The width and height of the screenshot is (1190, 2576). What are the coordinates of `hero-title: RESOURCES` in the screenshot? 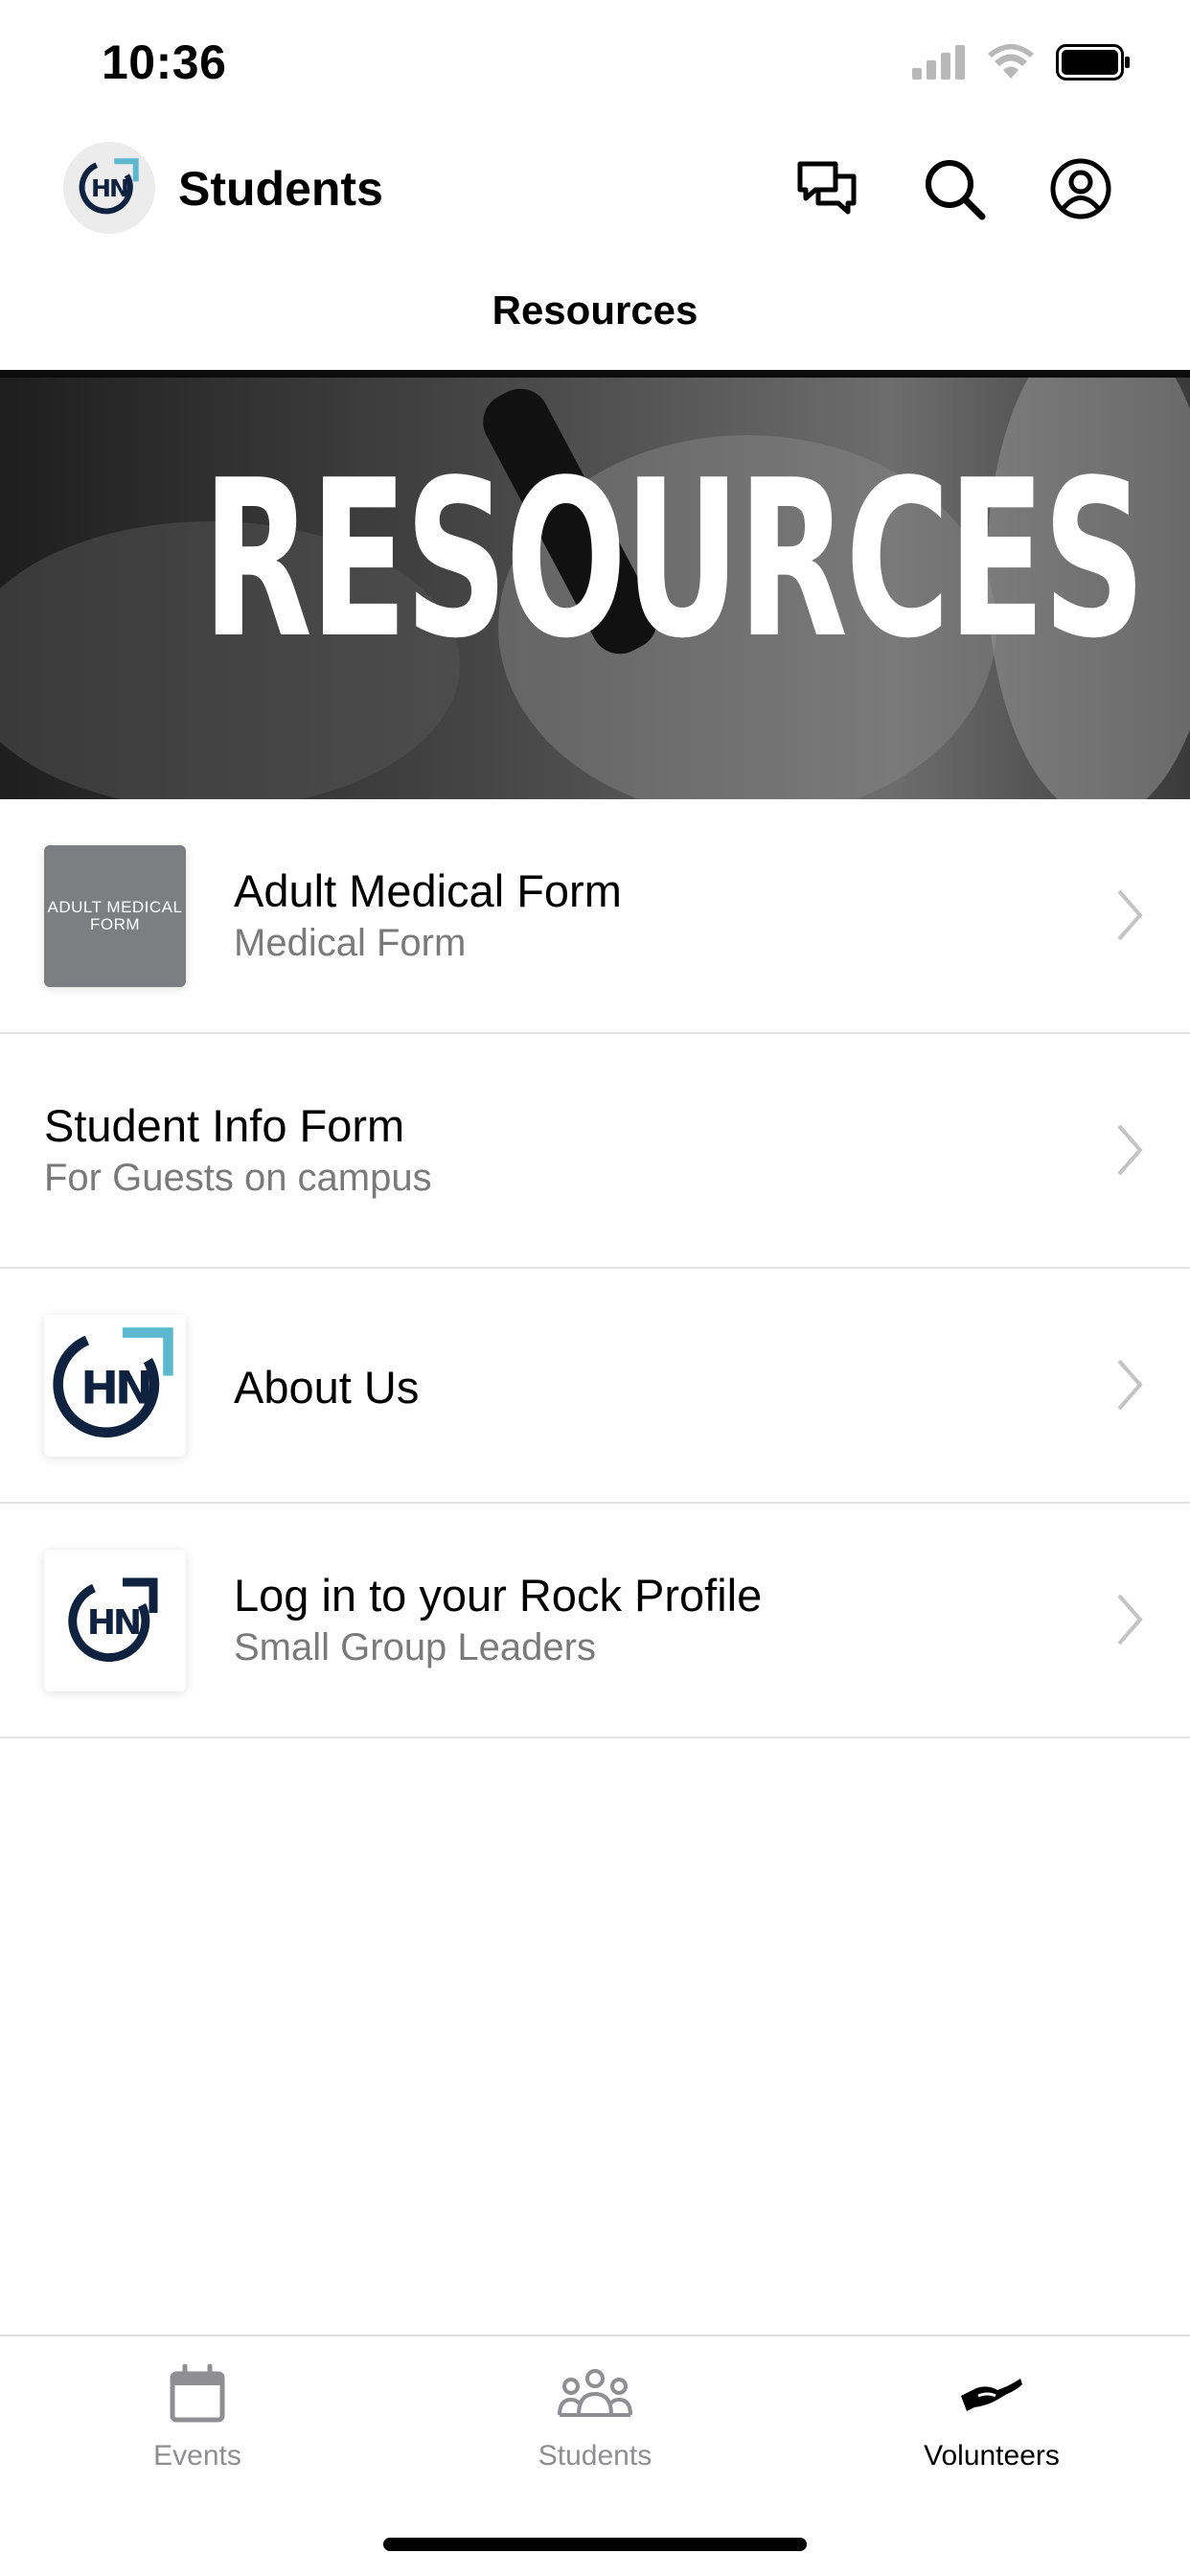 It's located at (674, 560).